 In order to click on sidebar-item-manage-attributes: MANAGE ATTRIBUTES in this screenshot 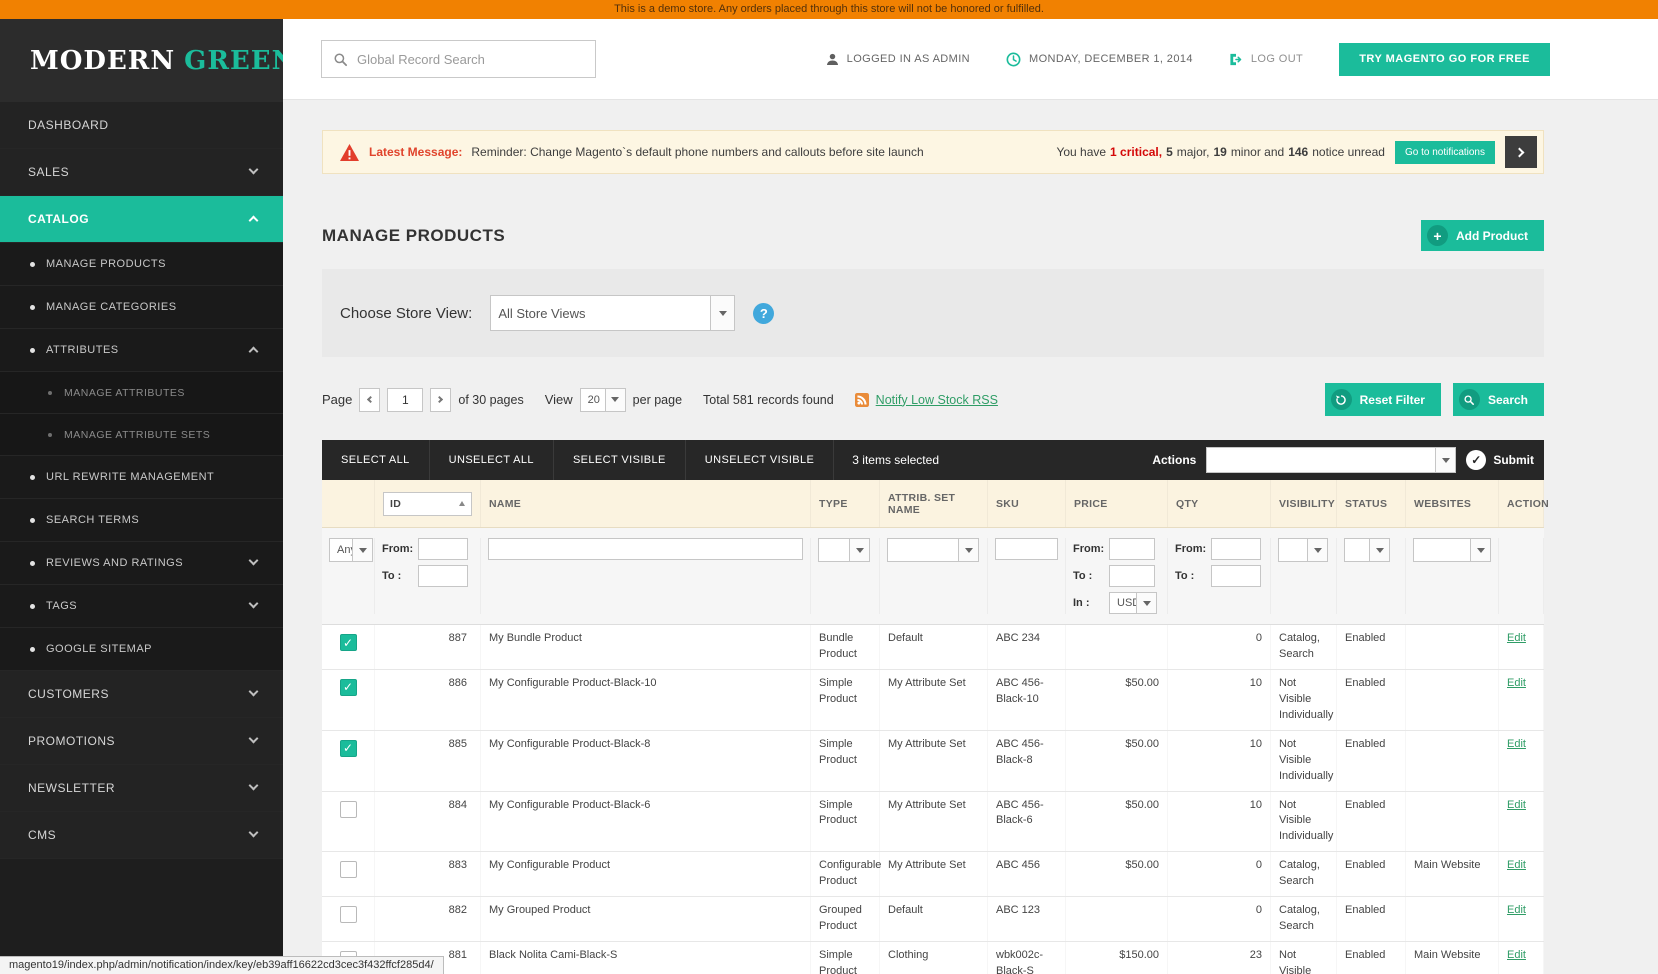, I will do `click(141, 393)`.